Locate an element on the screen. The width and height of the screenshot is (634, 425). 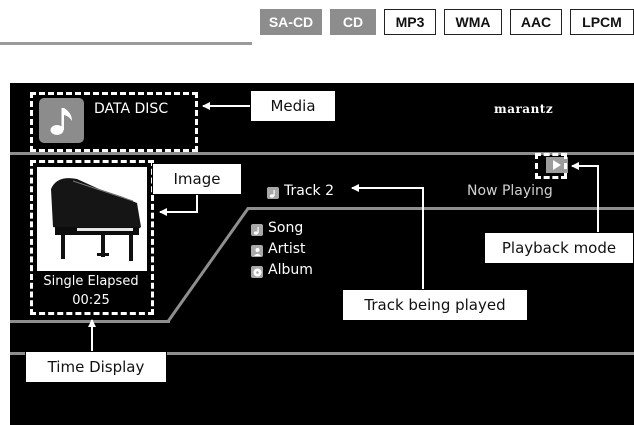
track-arrow is located at coordinates (387, 236).